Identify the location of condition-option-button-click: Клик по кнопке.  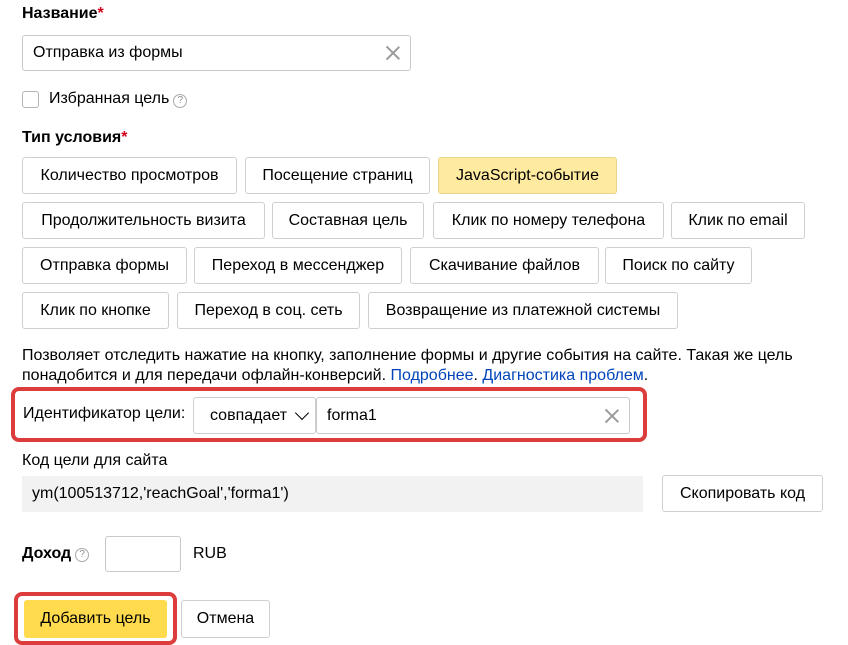
(95, 310).